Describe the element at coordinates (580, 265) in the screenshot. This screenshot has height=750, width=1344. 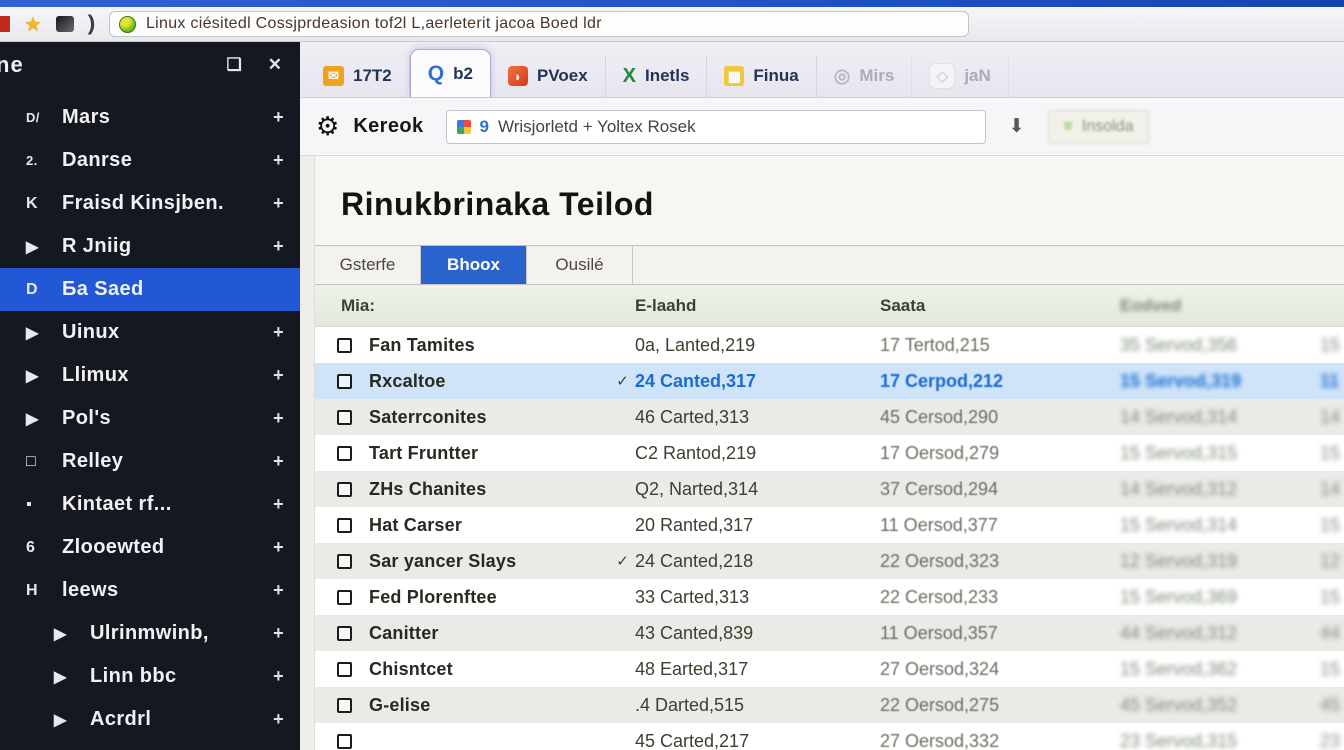
I see `view-tab: Ousilé` at that location.